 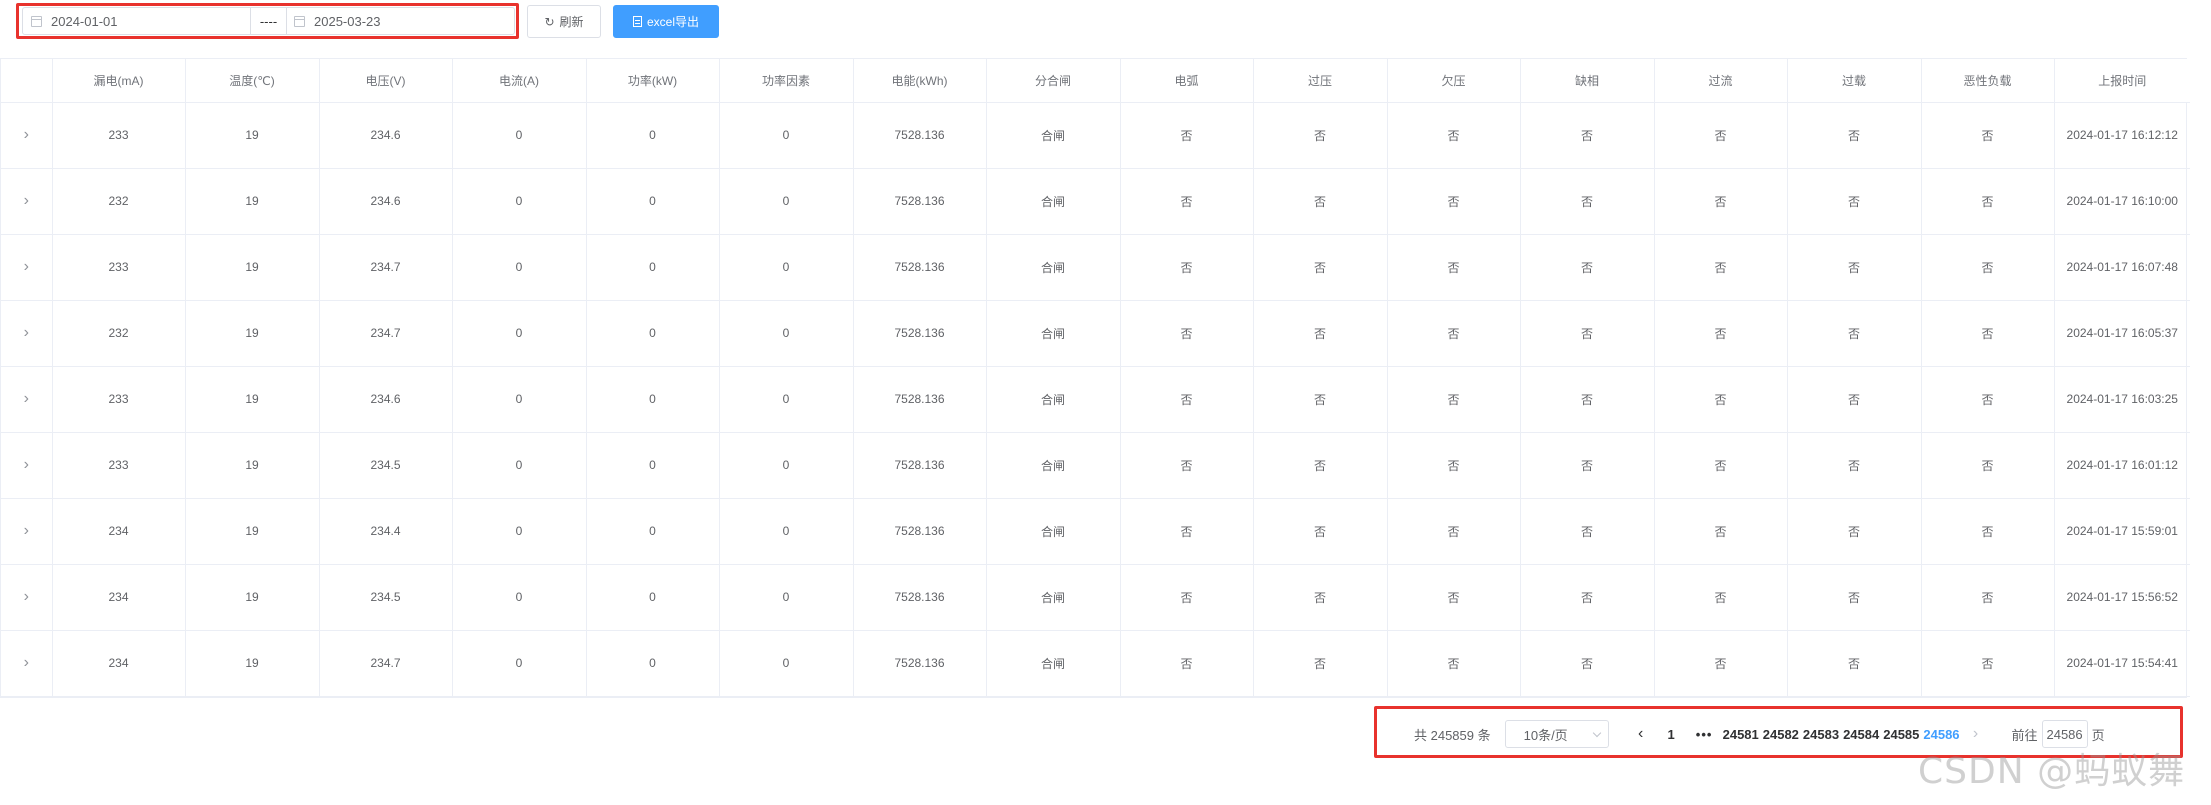 I want to click on page-number-button: 24584, so click(x=1861, y=734).